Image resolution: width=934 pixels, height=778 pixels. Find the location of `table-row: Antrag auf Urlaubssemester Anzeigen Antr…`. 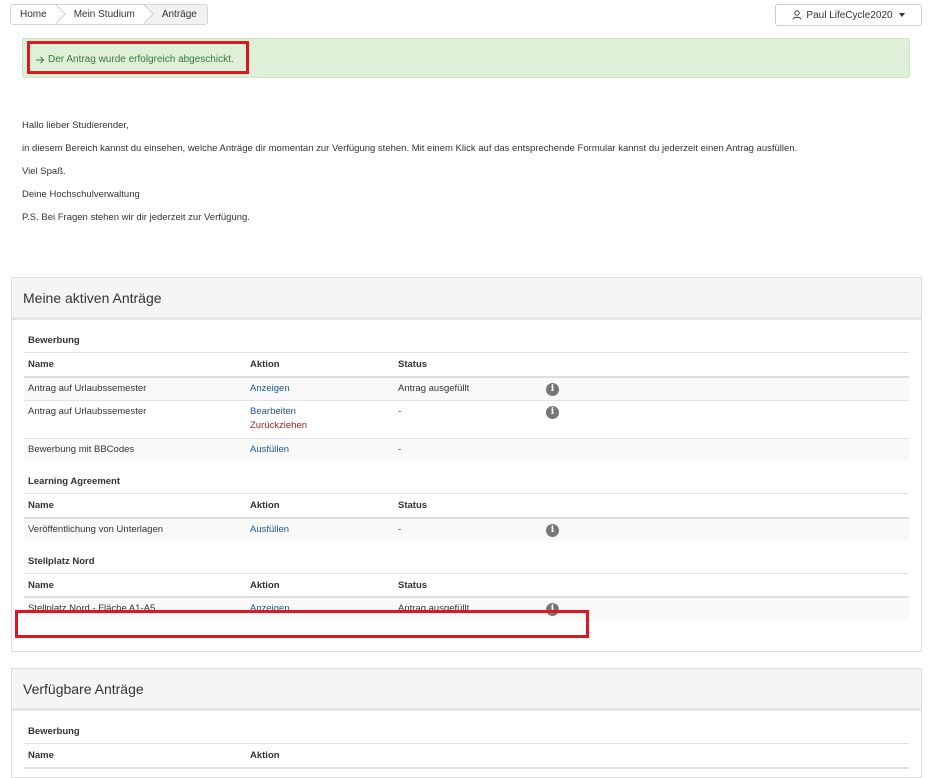

table-row: Antrag auf Urlaubssemester Anzeigen Antr… is located at coordinates (466, 388).